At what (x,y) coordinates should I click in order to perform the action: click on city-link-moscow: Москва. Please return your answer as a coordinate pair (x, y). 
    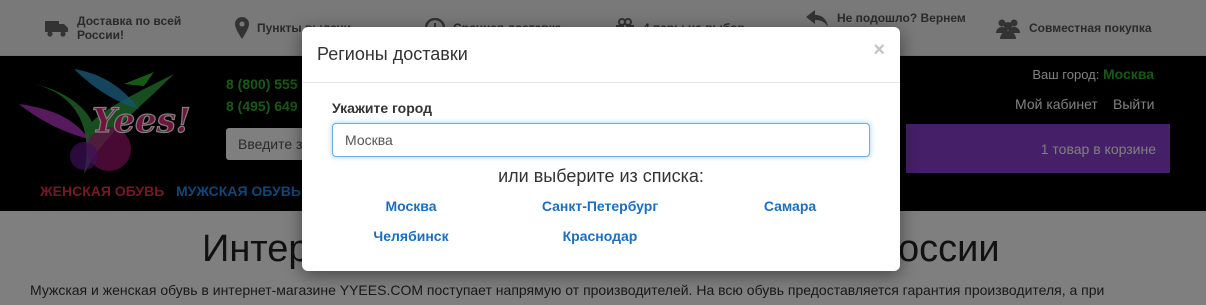
    Looking at the image, I should click on (411, 206).